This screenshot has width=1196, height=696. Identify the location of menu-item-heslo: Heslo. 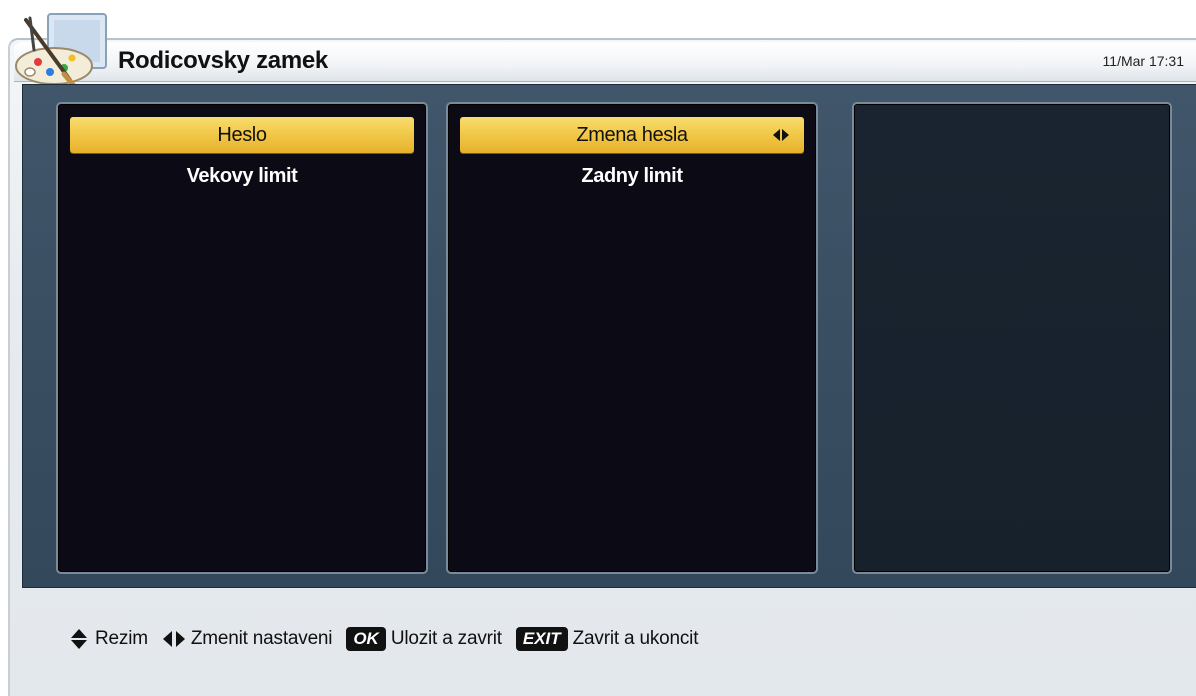
(242, 135).